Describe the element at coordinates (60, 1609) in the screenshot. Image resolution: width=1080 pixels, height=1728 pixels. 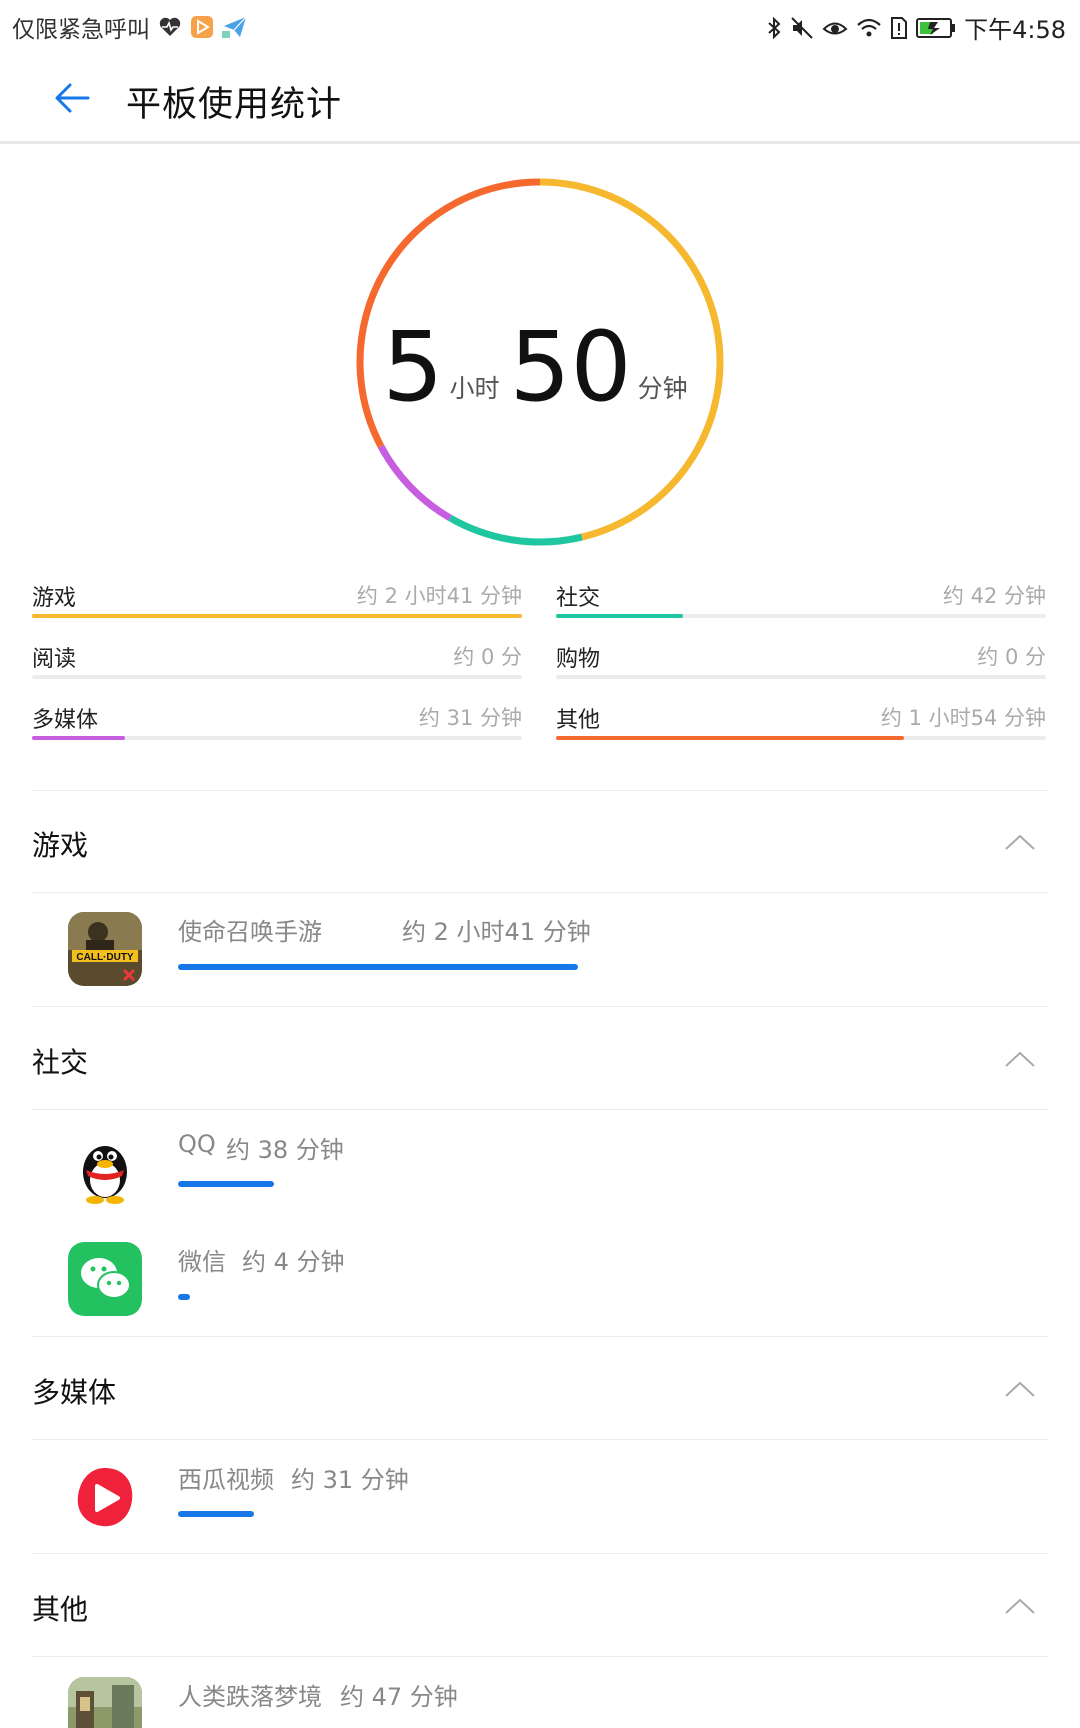
I see `section-title-other: 其他` at that location.